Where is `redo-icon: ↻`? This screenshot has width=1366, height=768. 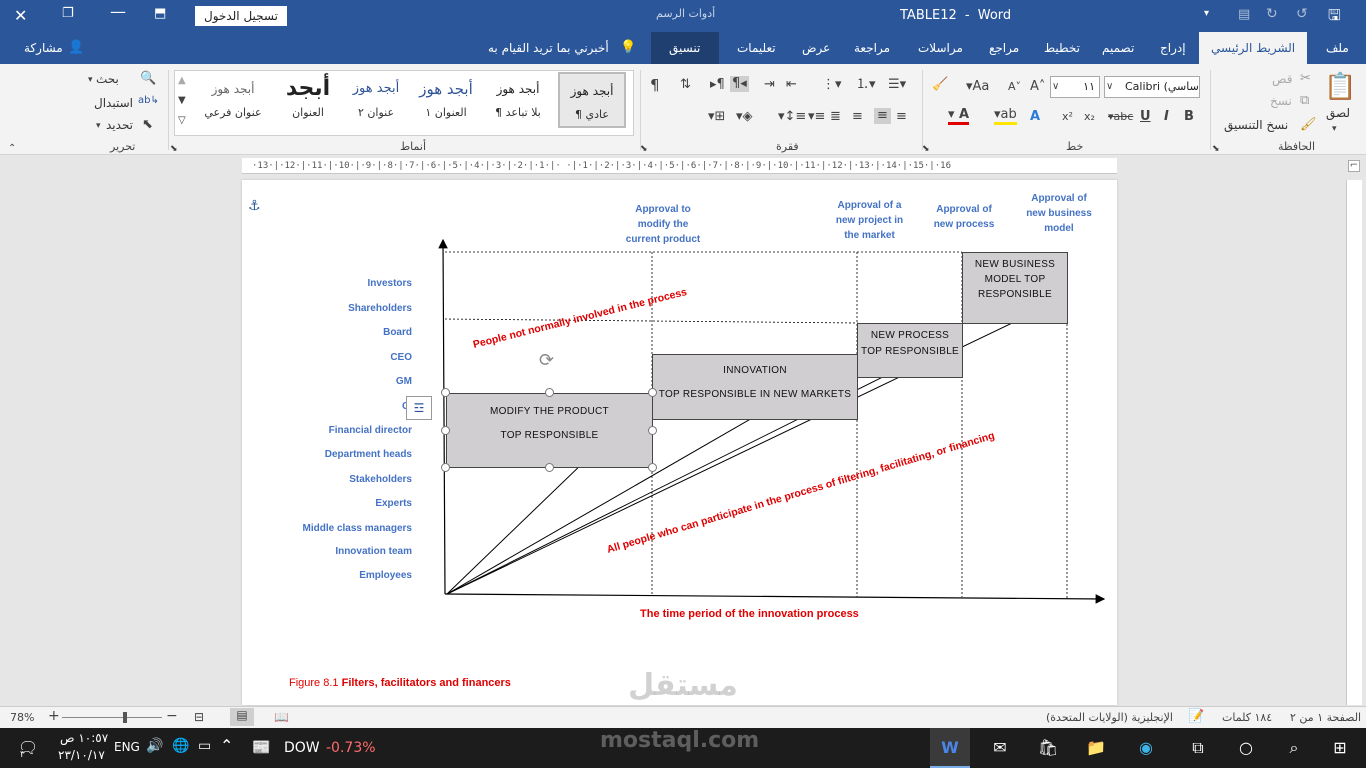
redo-icon: ↻ is located at coordinates (1272, 14).